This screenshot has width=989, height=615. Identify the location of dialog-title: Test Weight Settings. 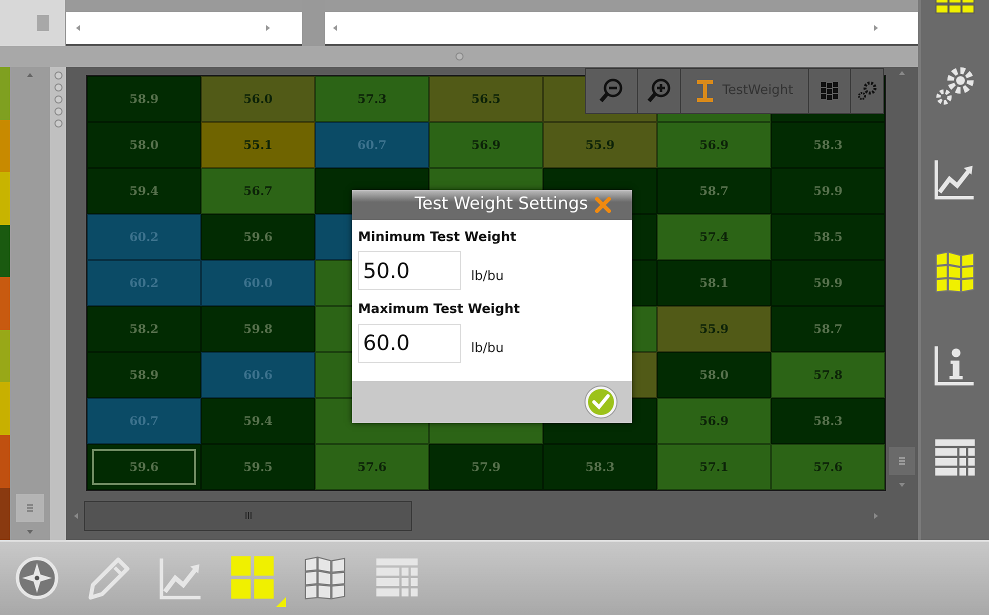
(501, 204).